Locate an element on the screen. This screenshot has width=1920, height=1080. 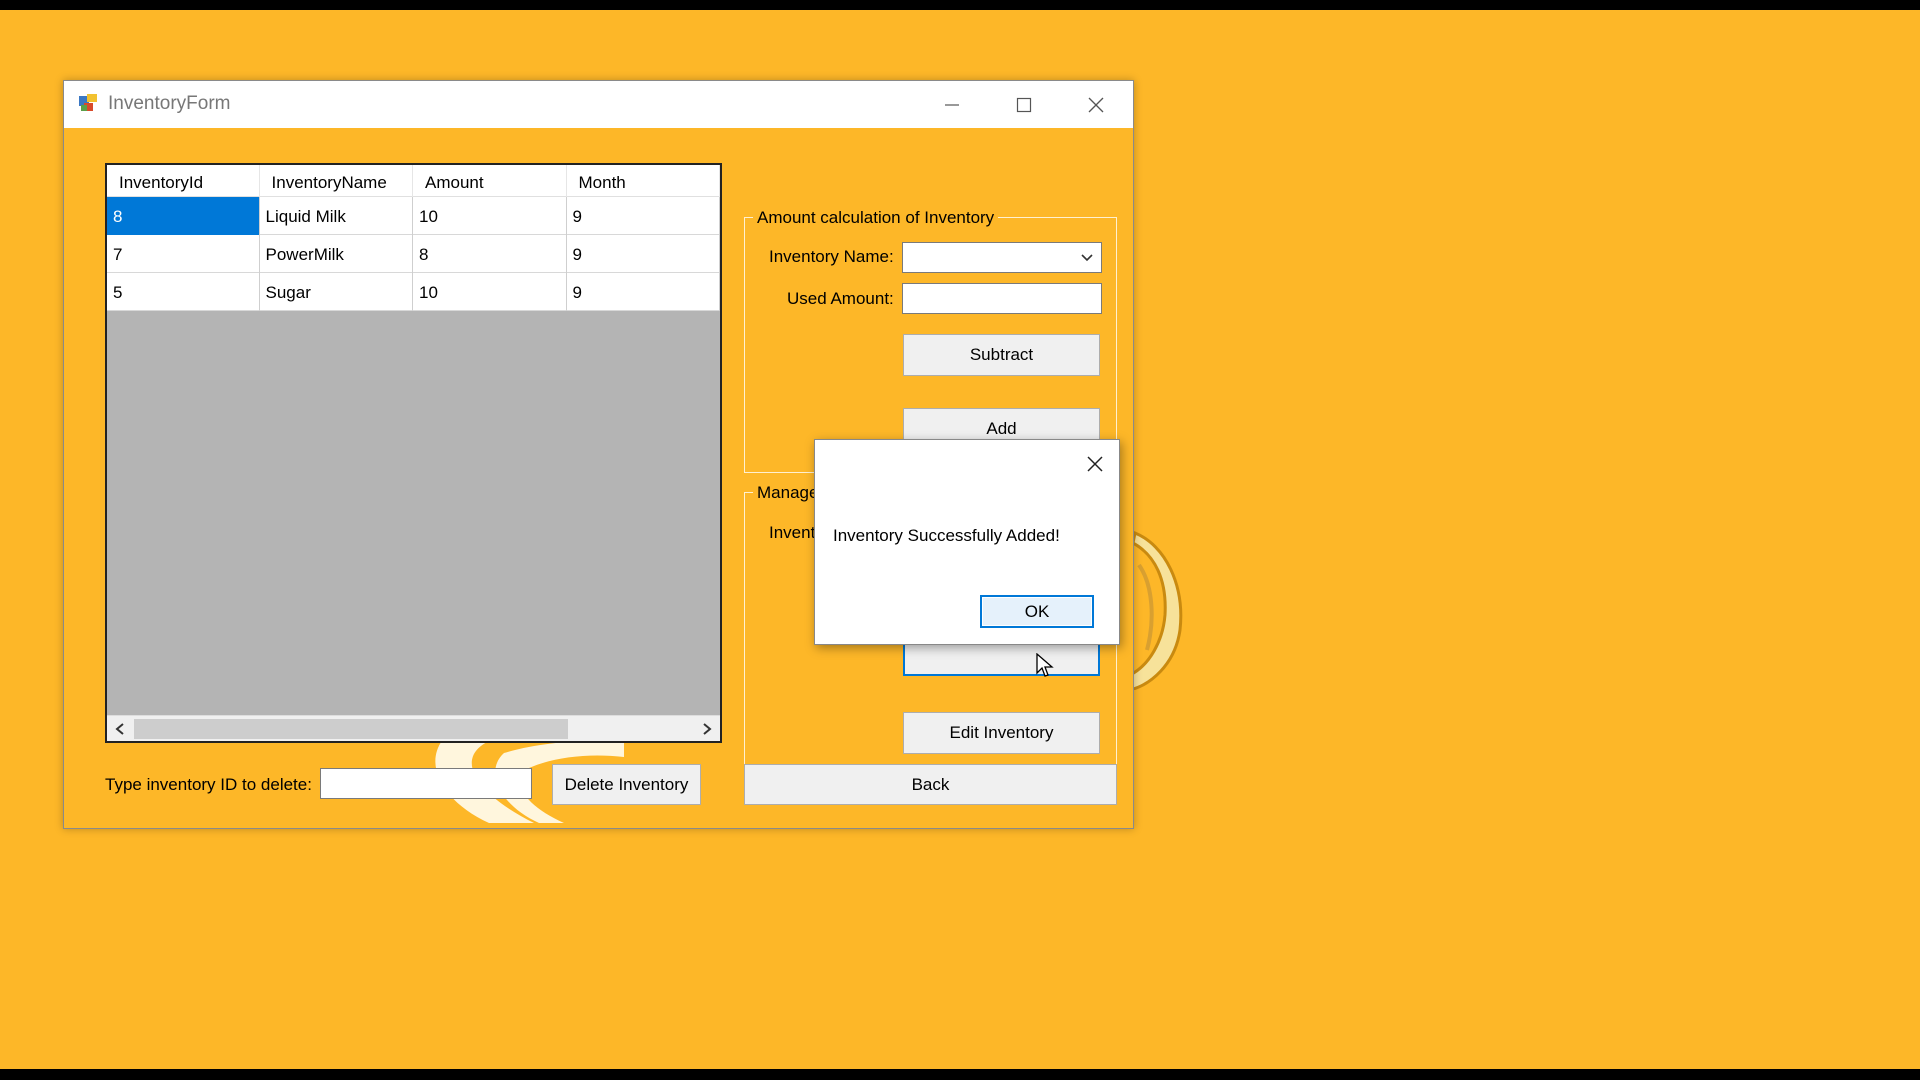
minimize-icon is located at coordinates (952, 104).